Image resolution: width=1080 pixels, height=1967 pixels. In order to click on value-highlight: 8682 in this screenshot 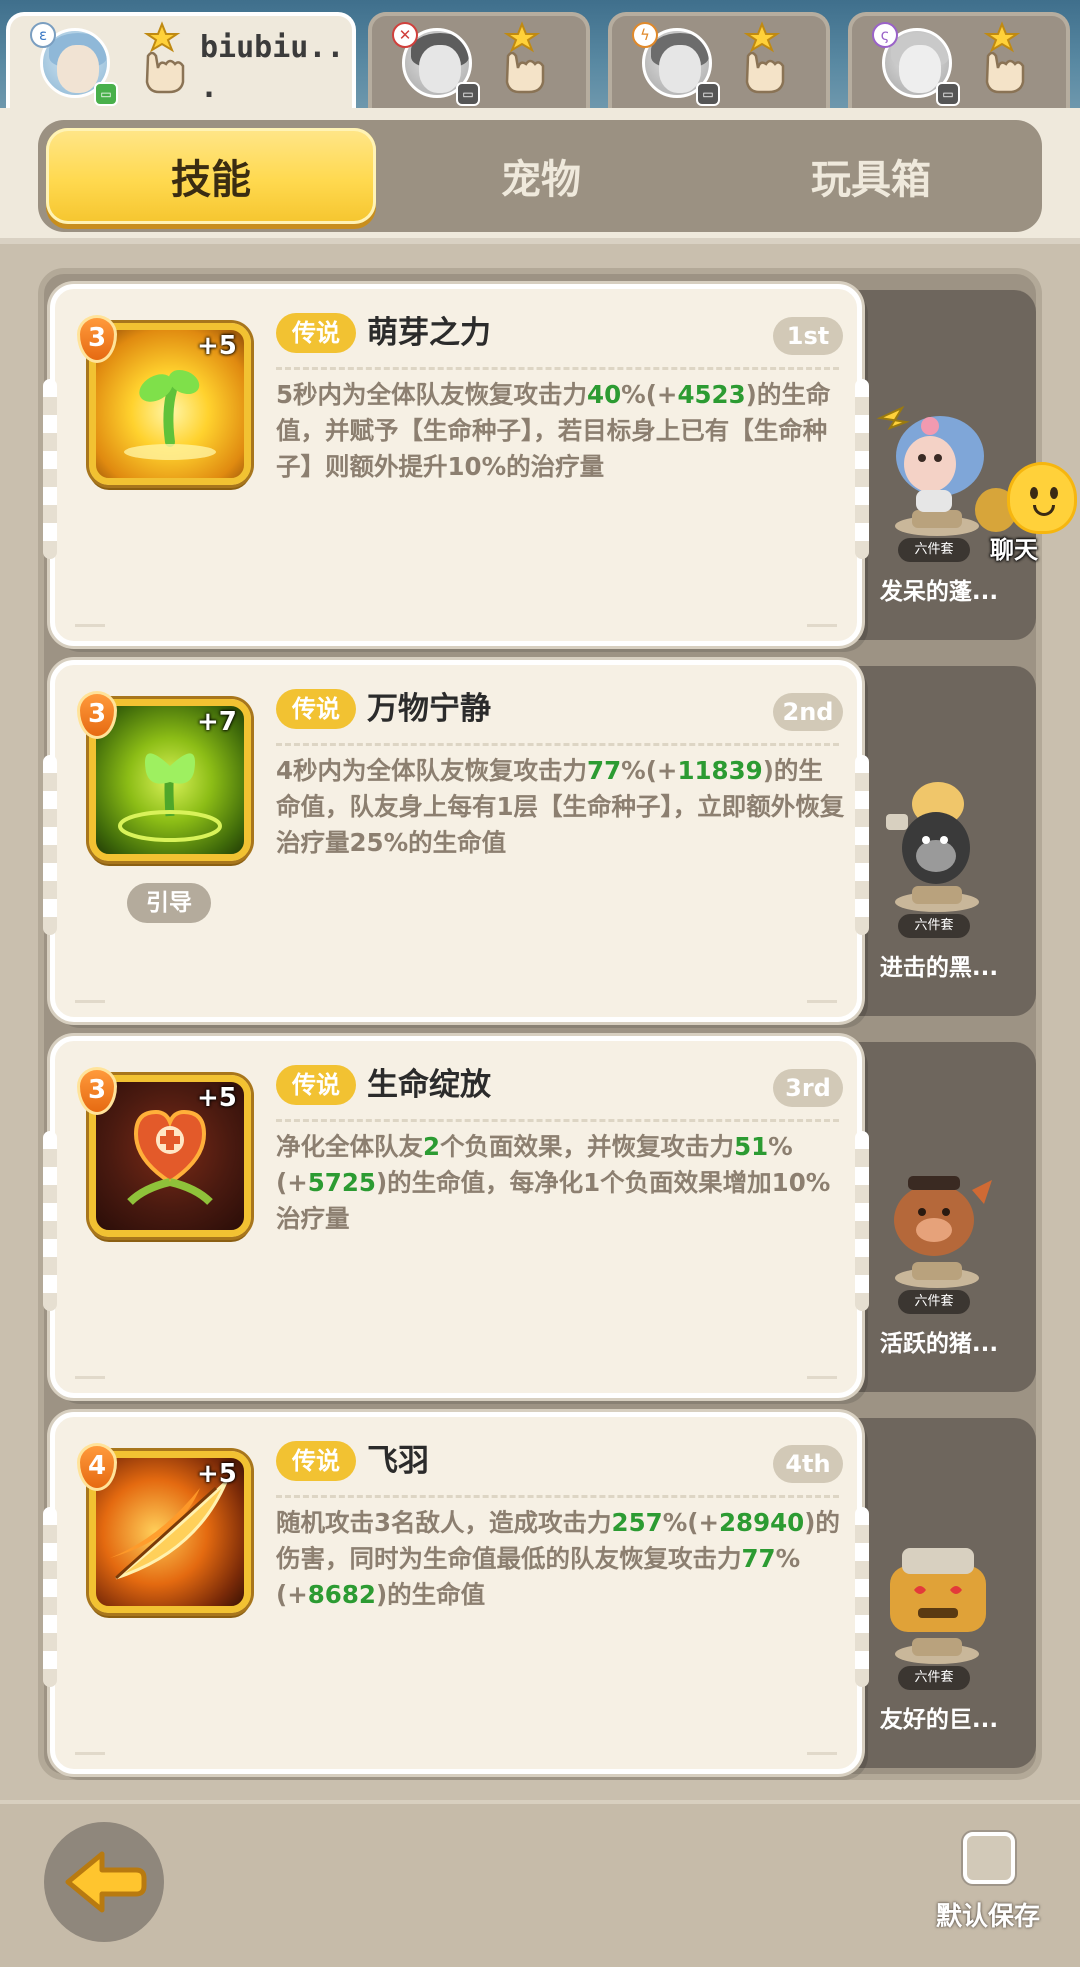, I will do `click(341, 1594)`.